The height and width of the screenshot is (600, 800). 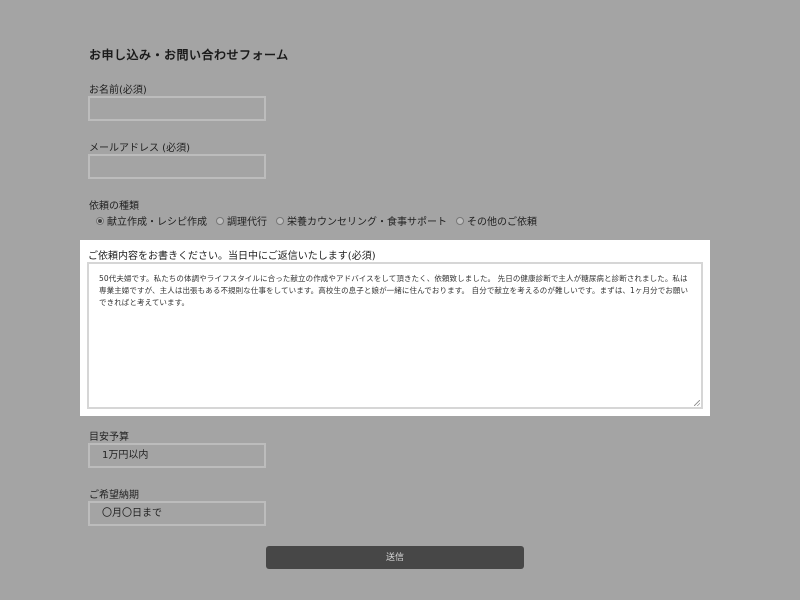 What do you see at coordinates (247, 222) in the screenshot?
I see `radio-label: 調理代行` at bounding box center [247, 222].